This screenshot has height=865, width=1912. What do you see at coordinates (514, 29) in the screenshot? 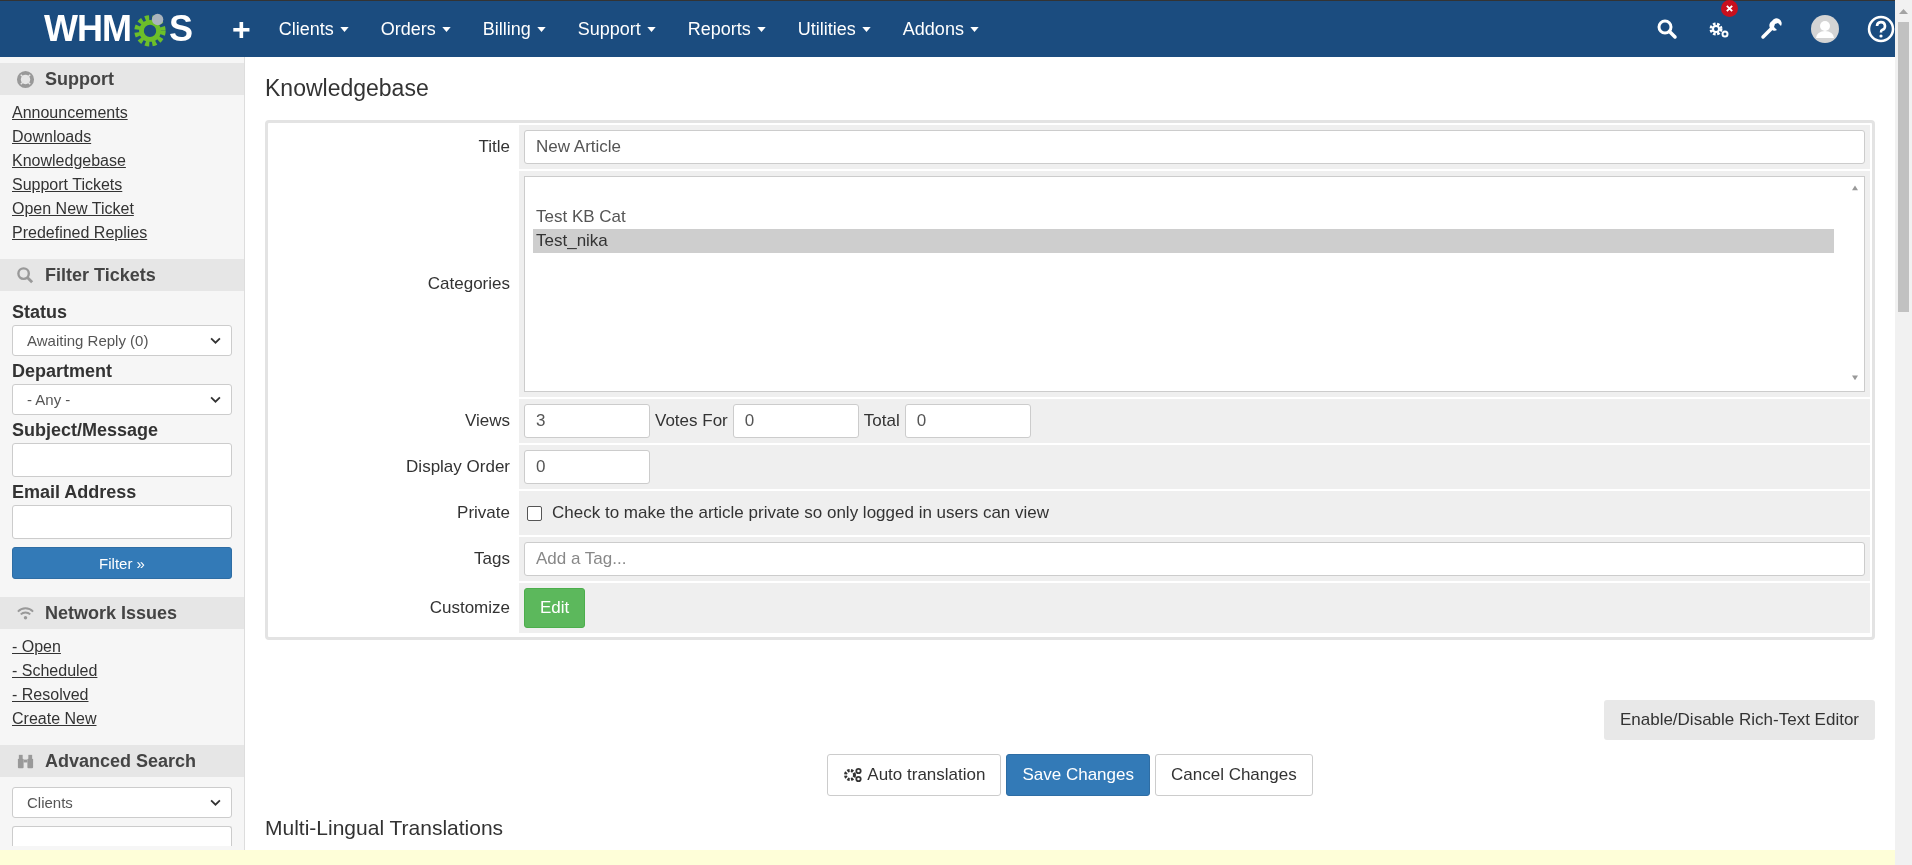
I see `nav-menu: Billing` at bounding box center [514, 29].